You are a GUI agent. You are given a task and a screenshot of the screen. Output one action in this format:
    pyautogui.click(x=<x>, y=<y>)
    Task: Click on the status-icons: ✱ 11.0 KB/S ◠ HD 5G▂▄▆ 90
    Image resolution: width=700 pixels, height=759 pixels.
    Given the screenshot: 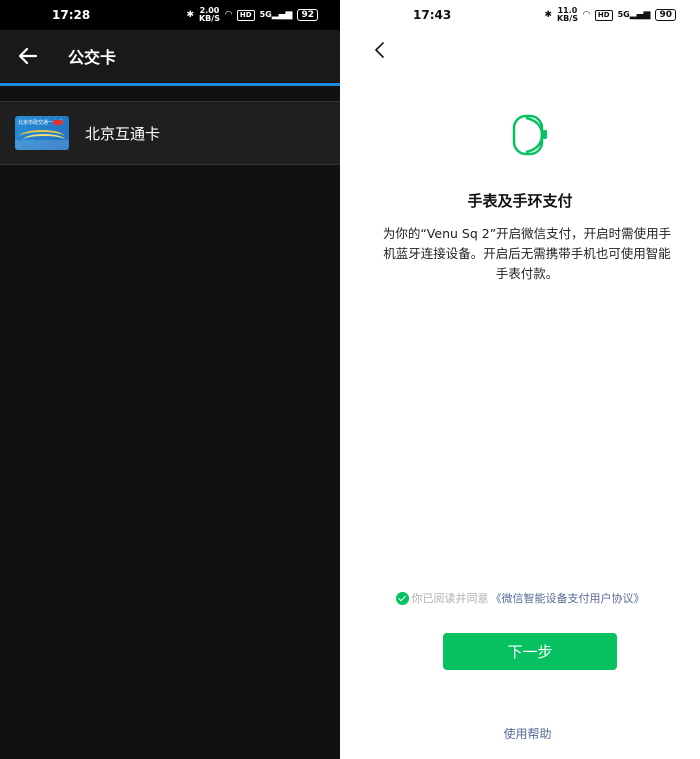 What is the action you would take?
    pyautogui.click(x=610, y=15)
    